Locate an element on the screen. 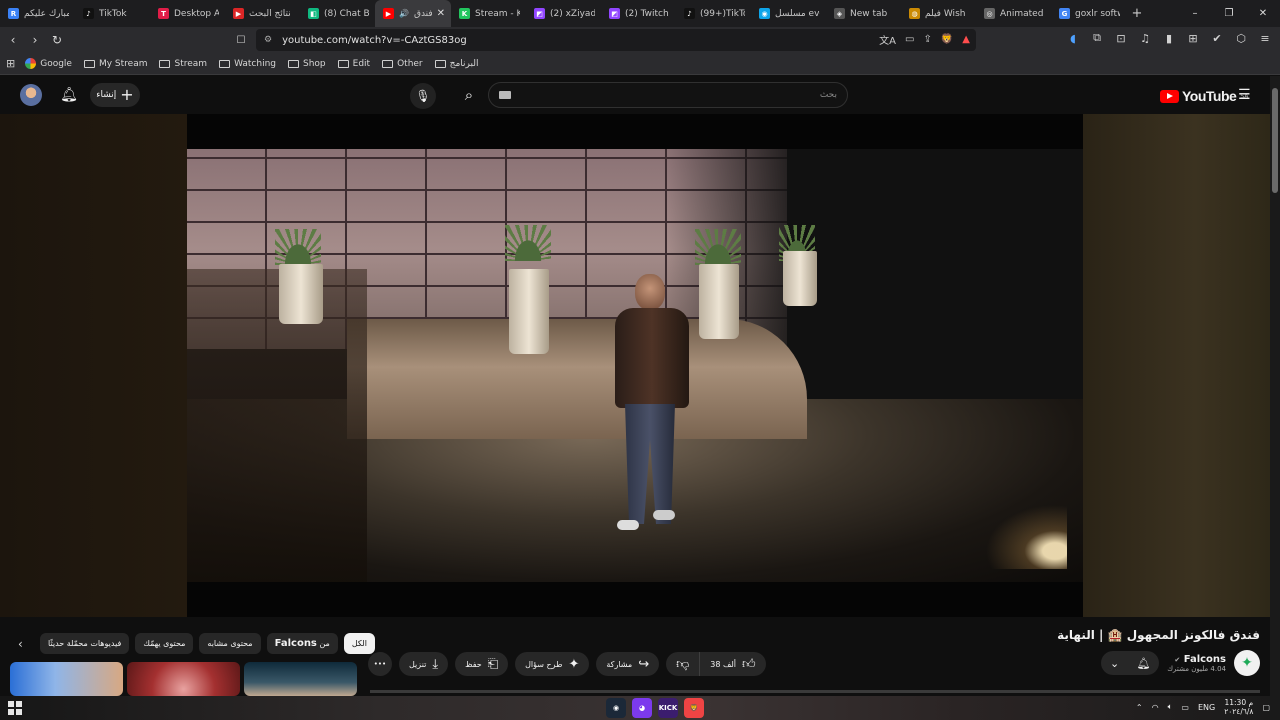 The width and height of the screenshot is (1280, 720). chevron-left-icon: ‹ is located at coordinates (26, 644).